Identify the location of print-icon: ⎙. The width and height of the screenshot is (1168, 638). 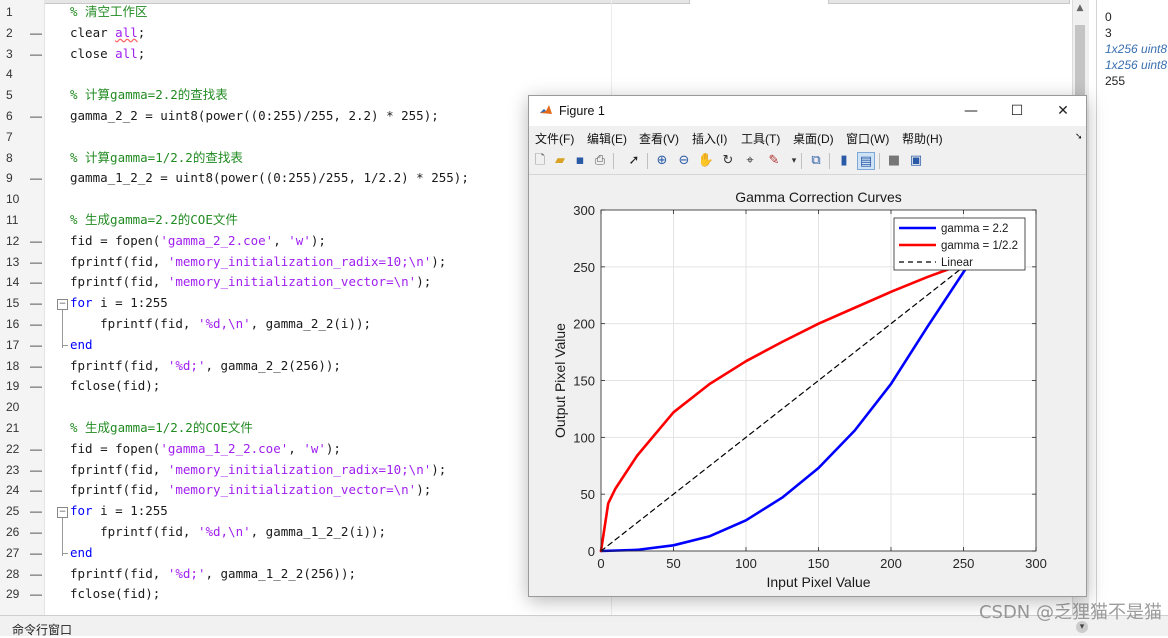
(600, 161).